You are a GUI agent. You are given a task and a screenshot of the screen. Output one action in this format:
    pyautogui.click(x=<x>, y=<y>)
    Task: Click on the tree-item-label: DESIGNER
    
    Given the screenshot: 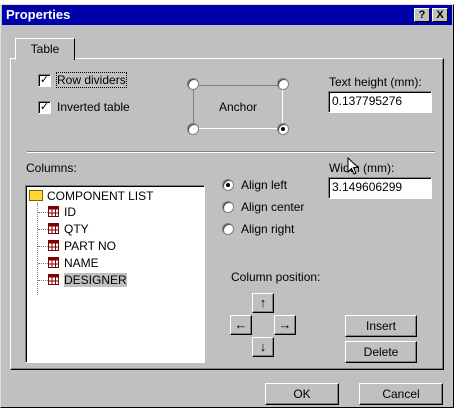 What is the action you would take?
    pyautogui.click(x=95, y=280)
    